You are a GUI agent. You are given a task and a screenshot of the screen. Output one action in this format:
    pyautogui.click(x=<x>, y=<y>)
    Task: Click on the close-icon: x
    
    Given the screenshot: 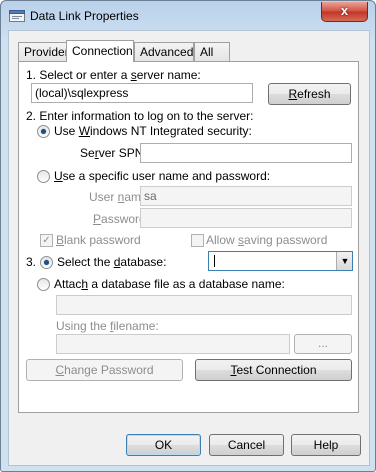 What is the action you would take?
    pyautogui.click(x=344, y=10)
    